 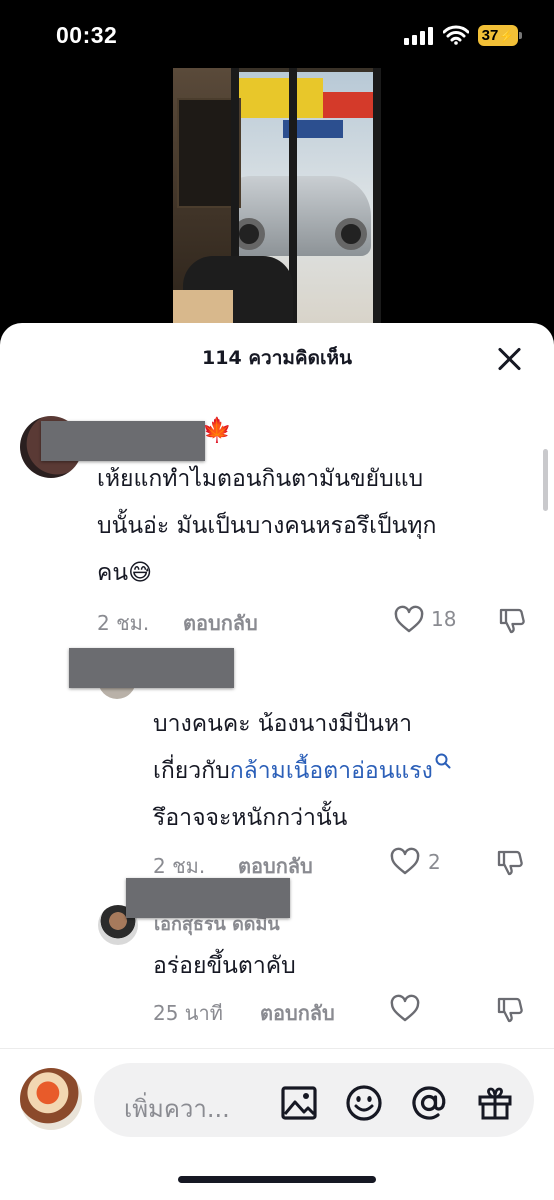 What do you see at coordinates (277, 1179) in the screenshot?
I see `home-indicator` at bounding box center [277, 1179].